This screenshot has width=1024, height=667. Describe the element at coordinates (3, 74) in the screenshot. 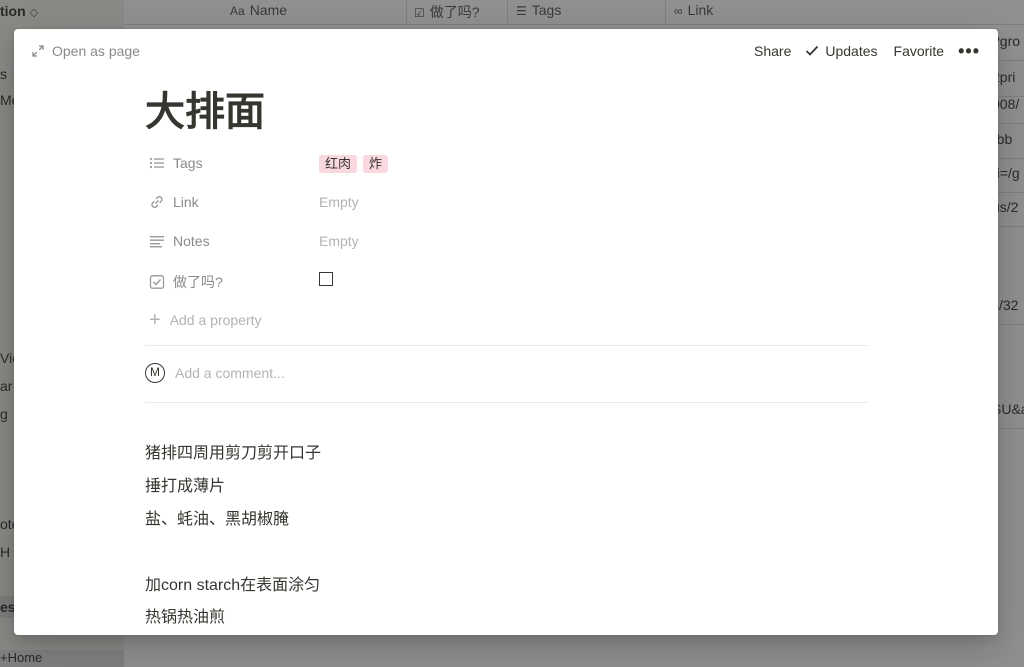

I see `sidebar-snippet: s` at that location.